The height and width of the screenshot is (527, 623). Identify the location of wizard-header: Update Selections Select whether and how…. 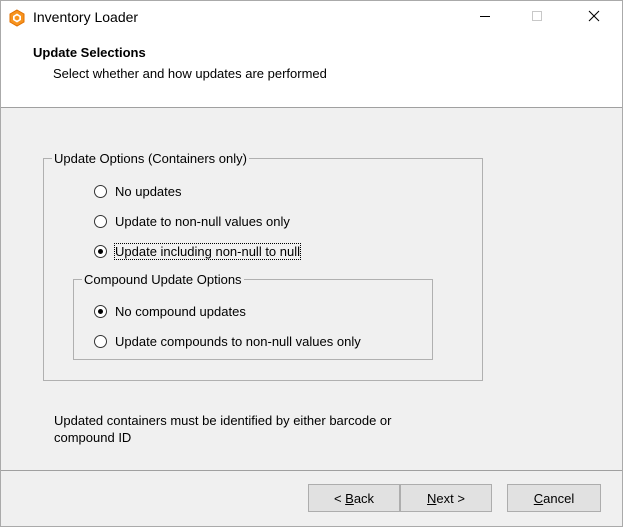
(311, 70).